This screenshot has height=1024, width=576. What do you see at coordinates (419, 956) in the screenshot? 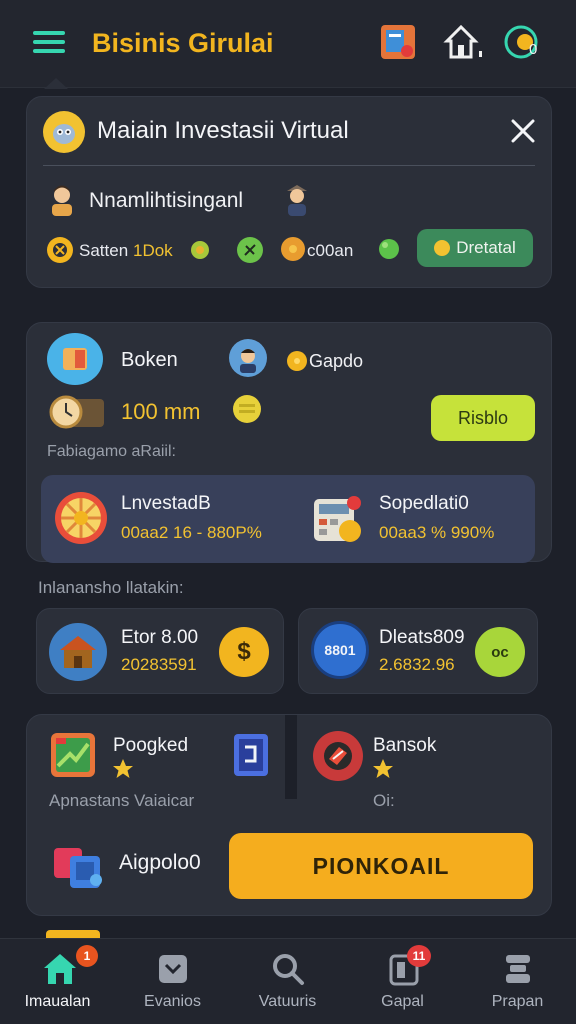
I see `portfolio-badge: 11` at bounding box center [419, 956].